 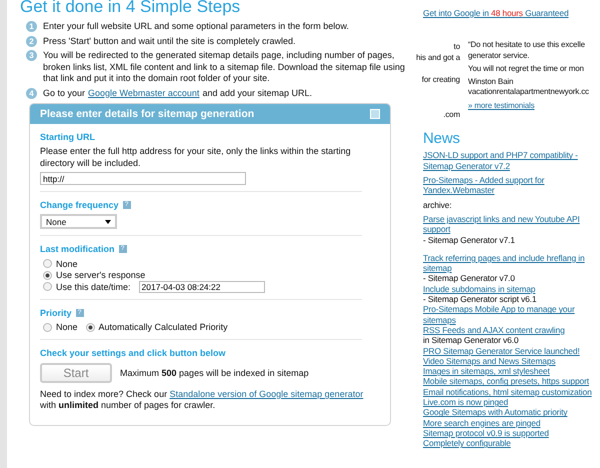 I want to click on url-input: http://, so click(x=143, y=178).